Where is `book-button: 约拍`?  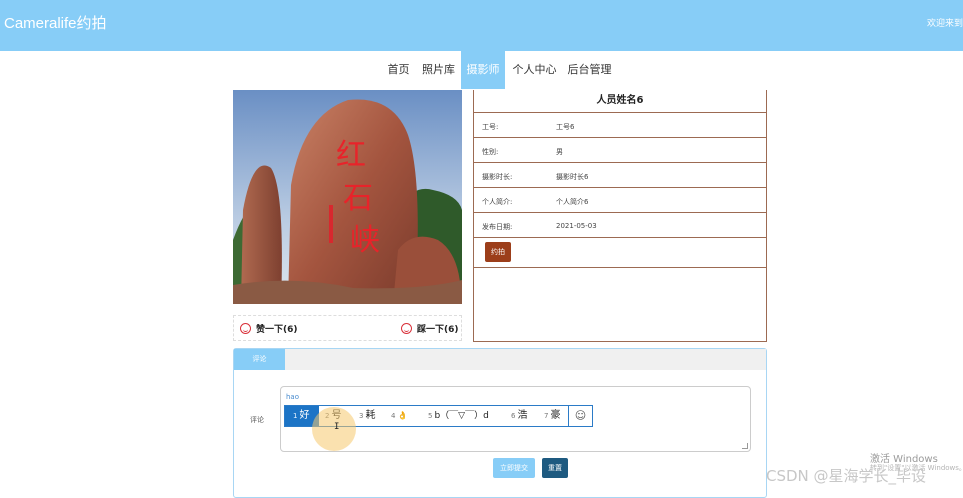
book-button: 约拍 is located at coordinates (498, 252).